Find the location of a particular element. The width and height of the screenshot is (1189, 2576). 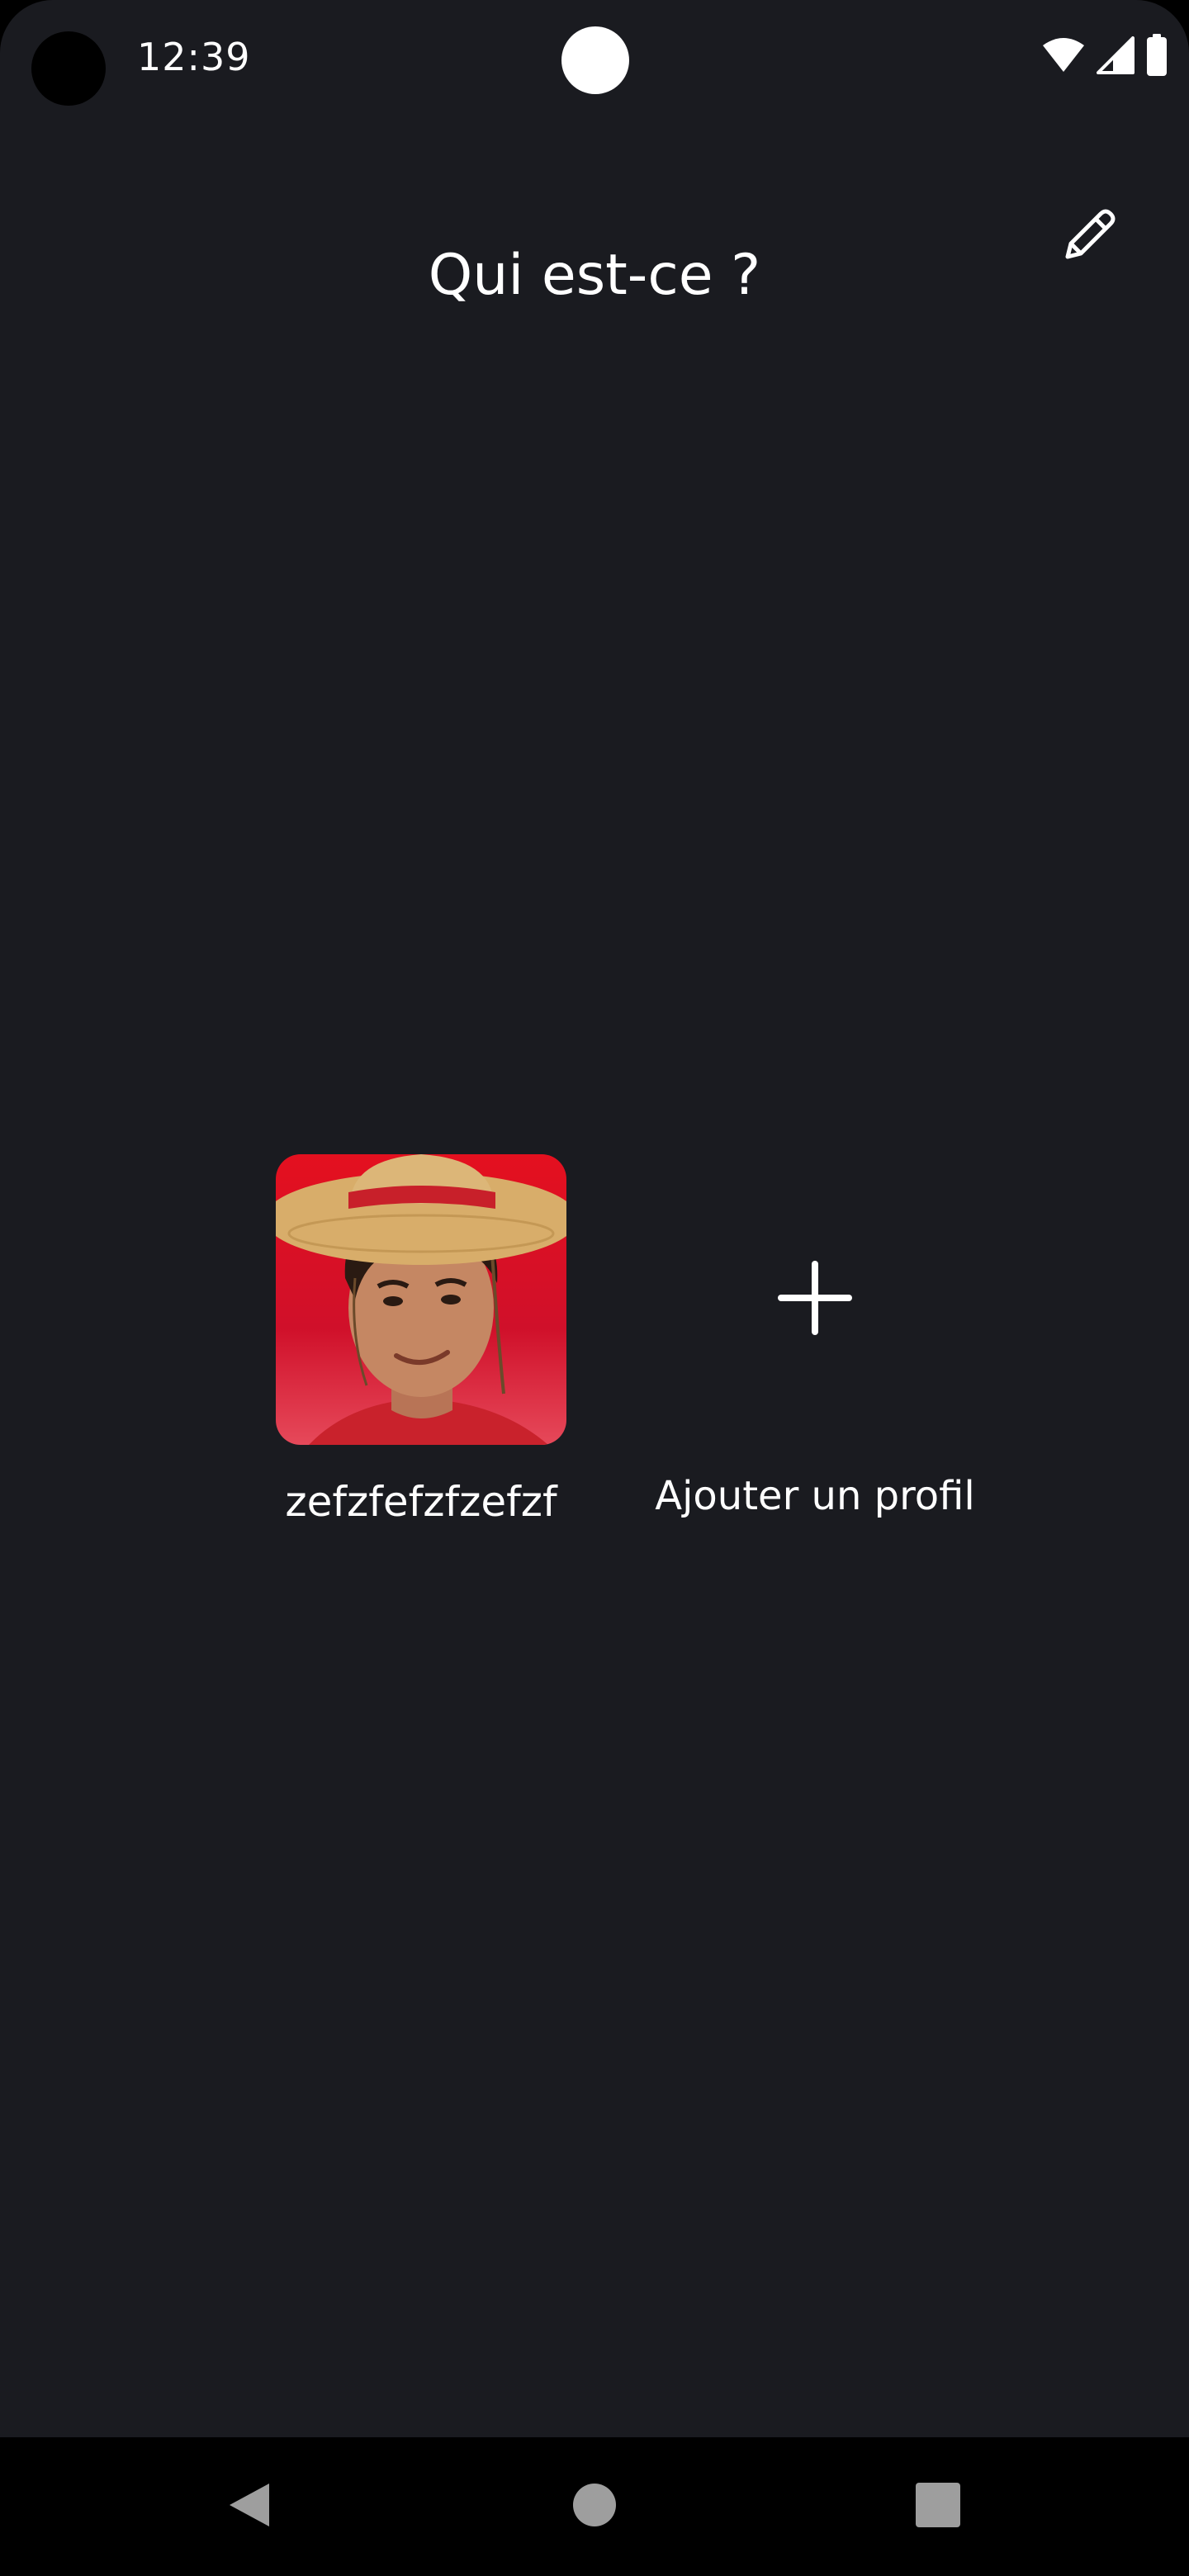

status-time: 12:39 is located at coordinates (194, 57).